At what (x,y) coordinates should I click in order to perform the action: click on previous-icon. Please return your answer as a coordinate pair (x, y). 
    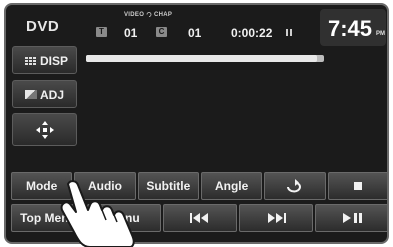
    Looking at the image, I should click on (199, 218).